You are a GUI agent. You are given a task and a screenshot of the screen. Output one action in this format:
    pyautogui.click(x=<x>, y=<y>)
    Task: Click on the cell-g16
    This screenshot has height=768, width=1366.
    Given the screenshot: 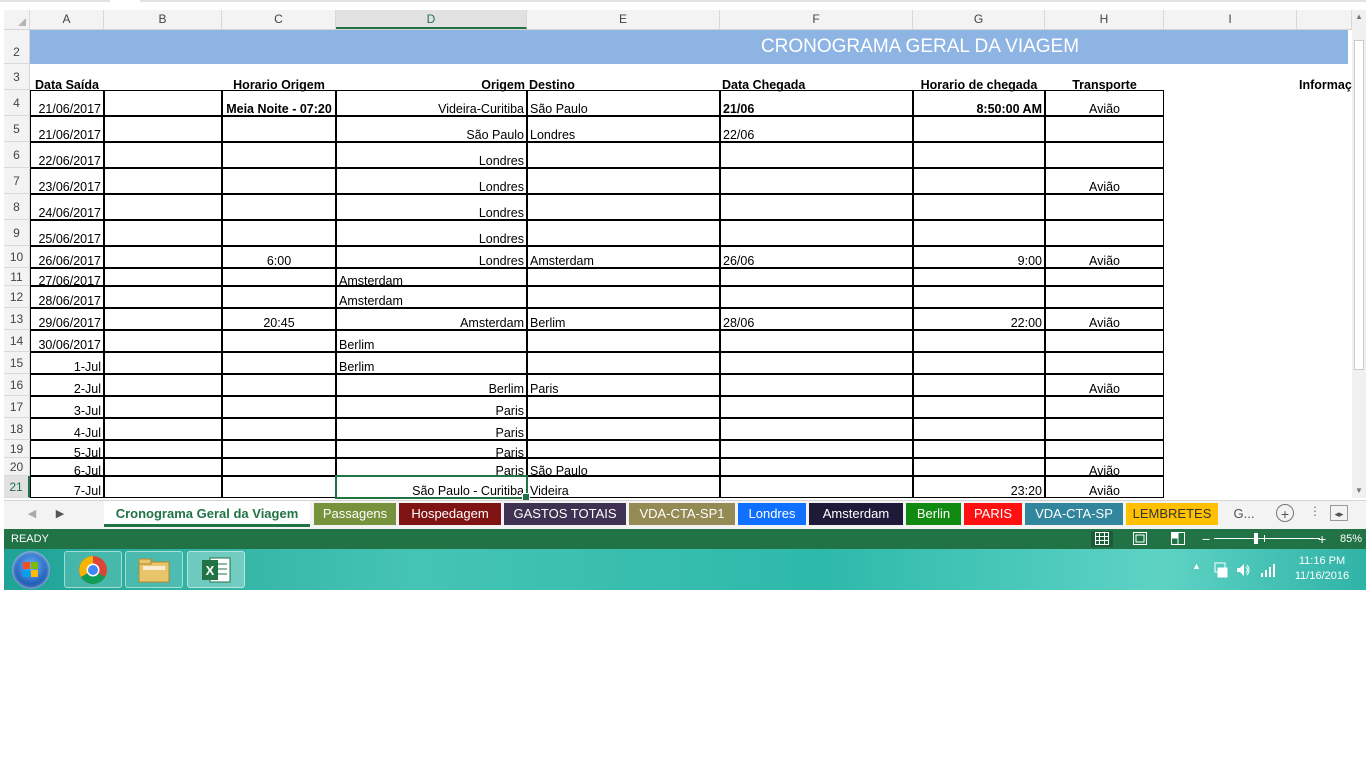 What is the action you would take?
    pyautogui.click(x=979, y=385)
    